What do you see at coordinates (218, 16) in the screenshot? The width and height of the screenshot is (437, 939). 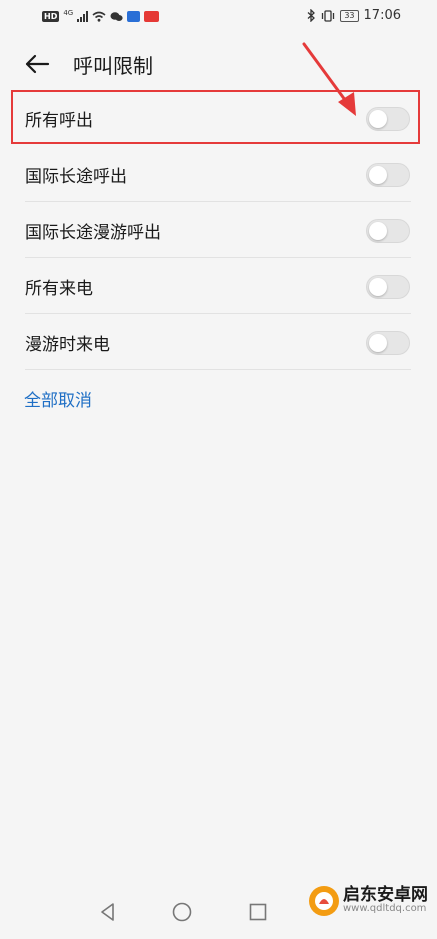 I see `status-bar: HD 4G 33 17:06` at bounding box center [218, 16].